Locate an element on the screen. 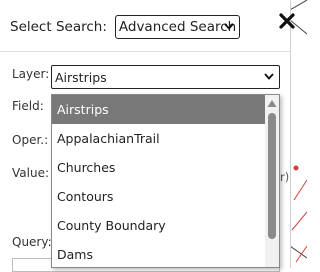  dropdown-option: County Boundary is located at coordinates (159, 225).